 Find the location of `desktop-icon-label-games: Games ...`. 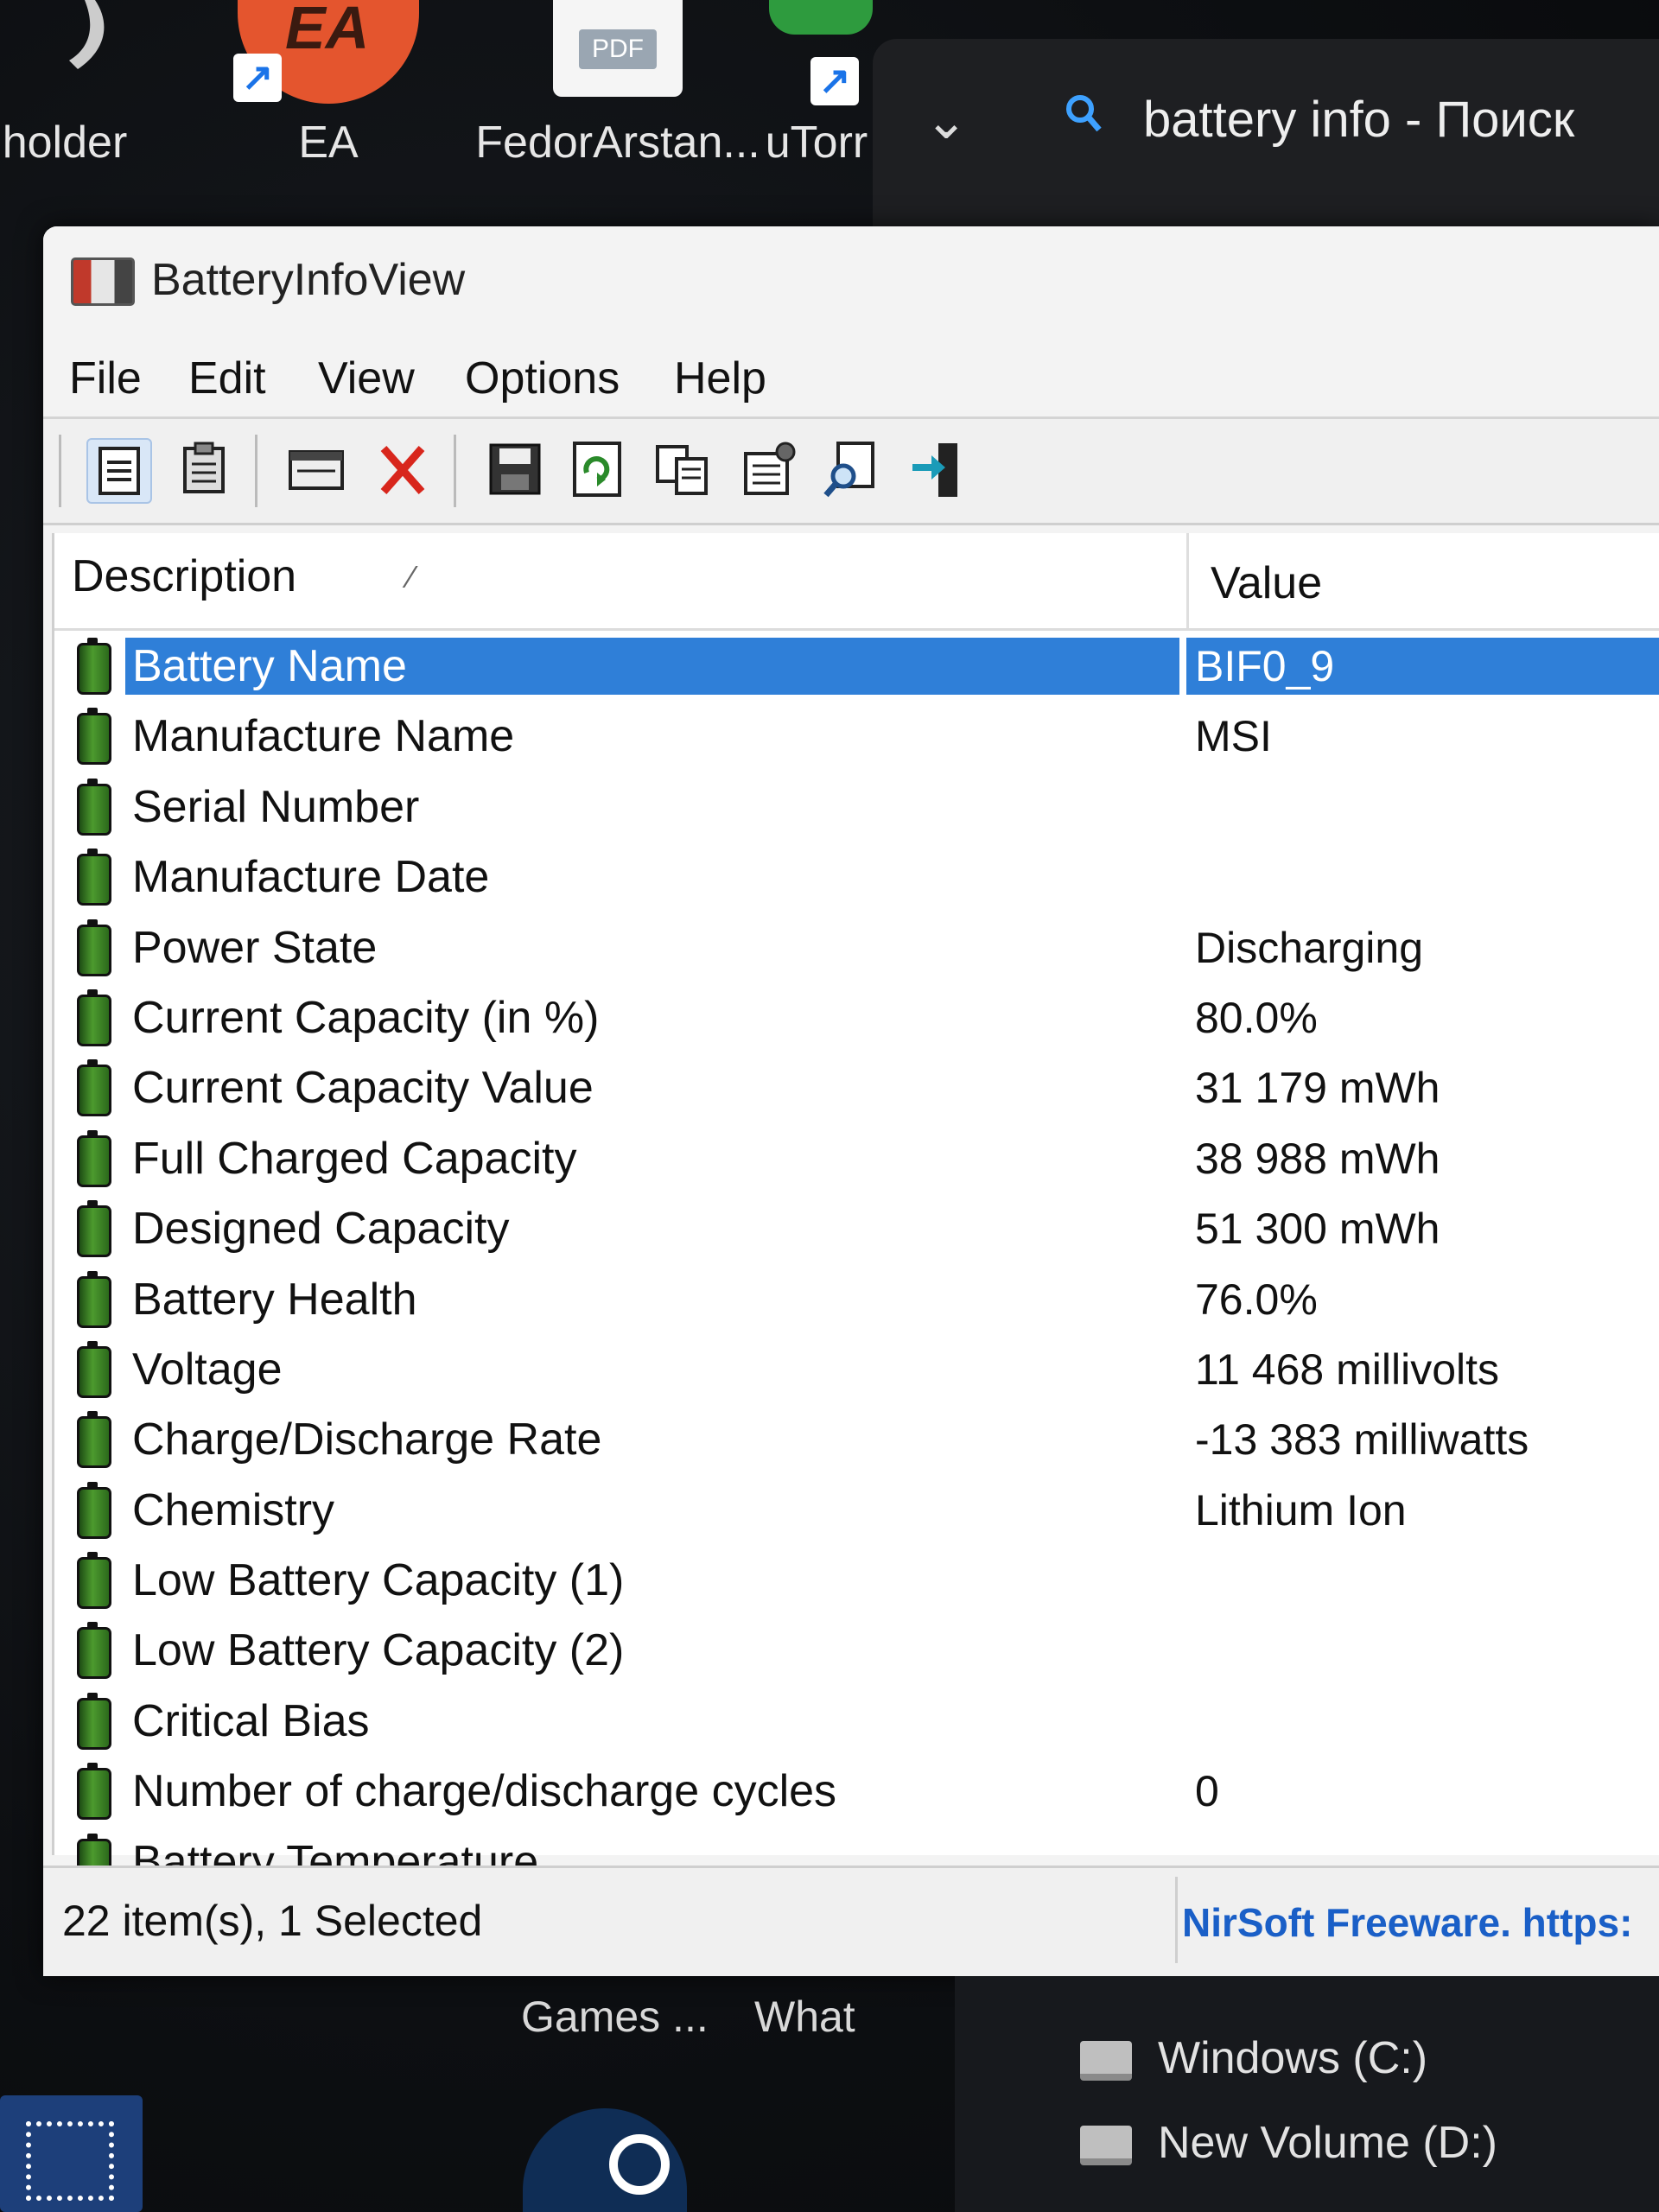

desktop-icon-label-games: Games ... is located at coordinates (615, 2017).